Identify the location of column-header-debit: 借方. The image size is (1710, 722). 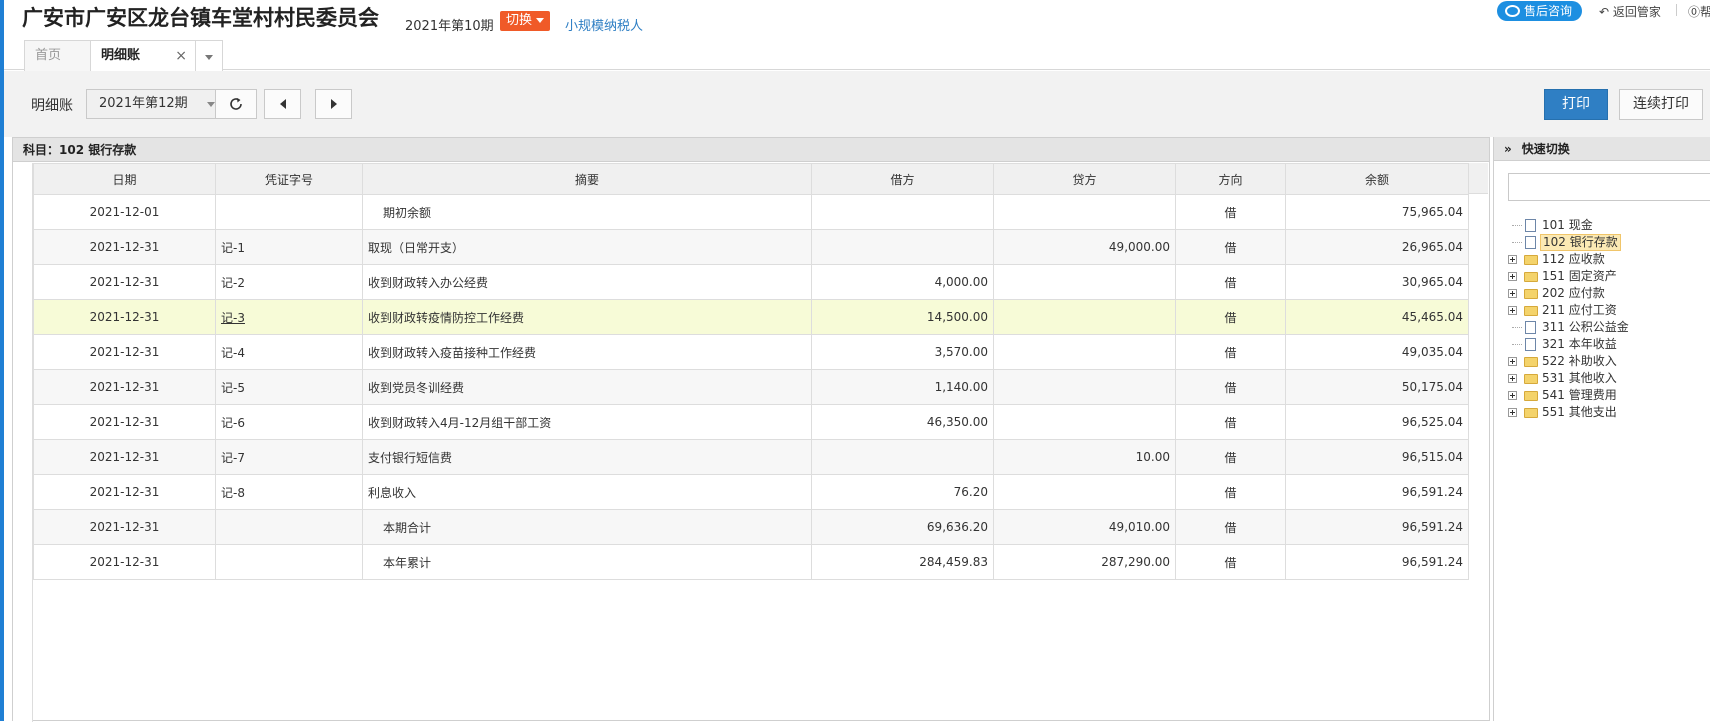
(902, 179).